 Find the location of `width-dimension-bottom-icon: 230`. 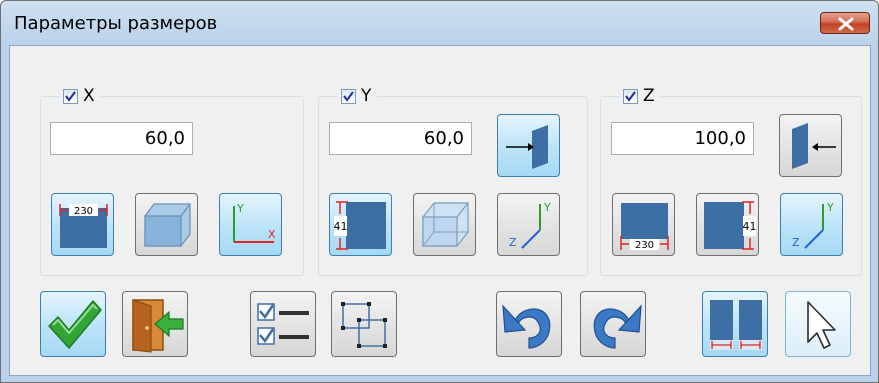

width-dimension-bottom-icon: 230 is located at coordinates (644, 227).